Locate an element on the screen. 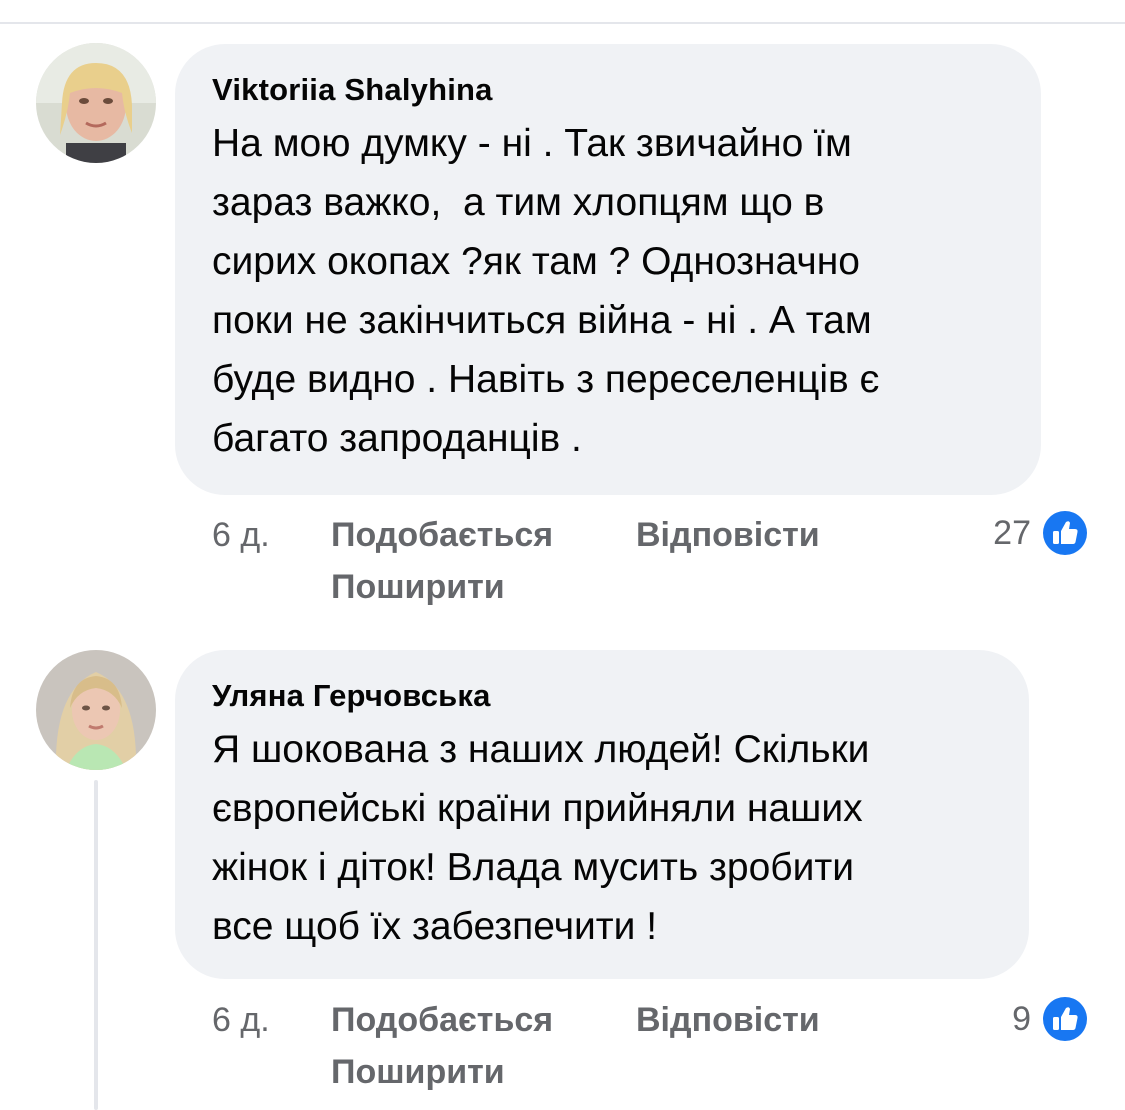  top-divider is located at coordinates (562, 23).